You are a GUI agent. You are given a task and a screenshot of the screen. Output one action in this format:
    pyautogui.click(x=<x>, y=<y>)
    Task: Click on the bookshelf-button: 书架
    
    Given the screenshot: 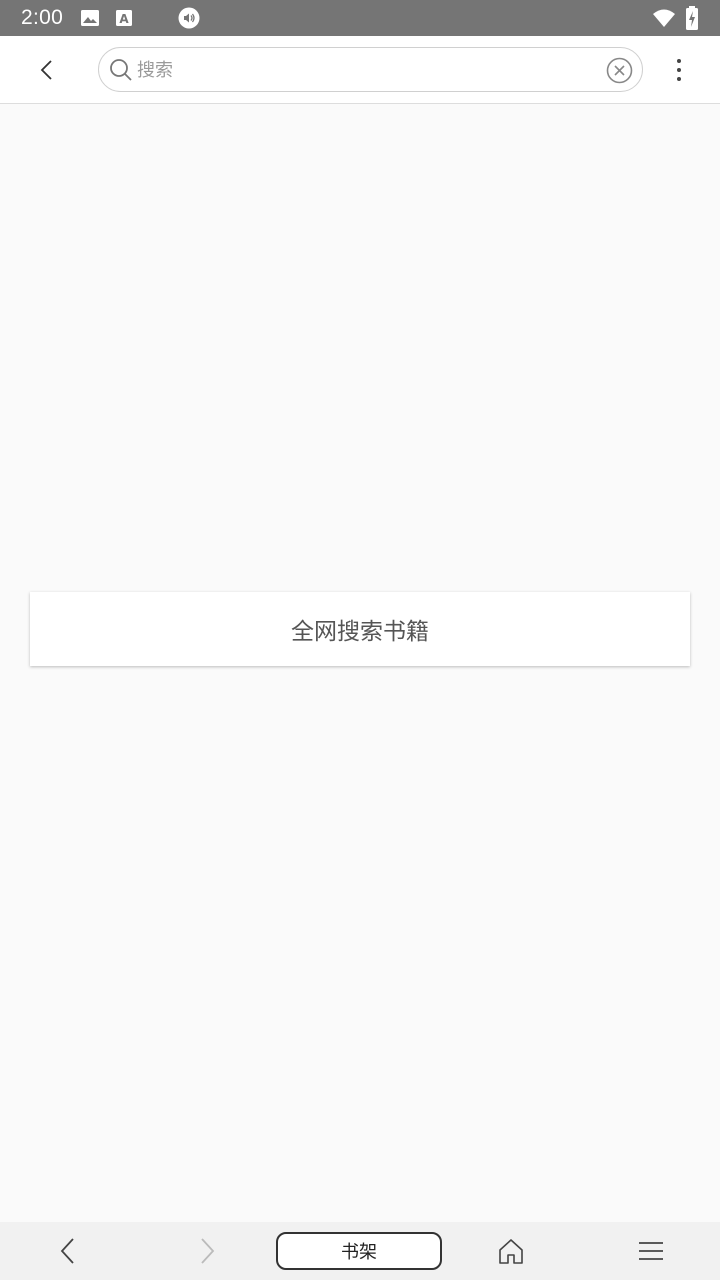 What is the action you would take?
    pyautogui.click(x=359, y=1251)
    